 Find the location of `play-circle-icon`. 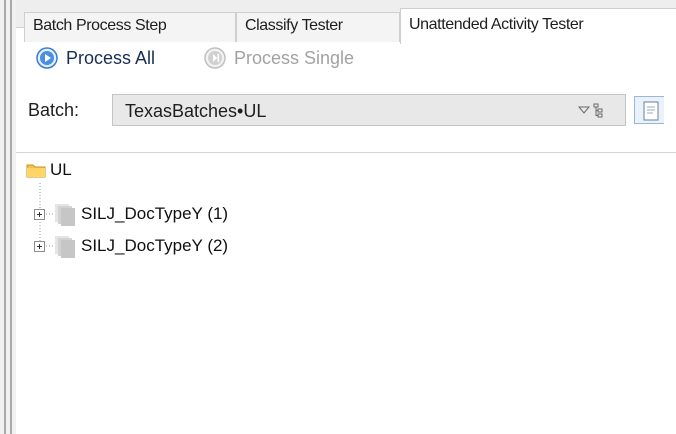

play-circle-icon is located at coordinates (47, 58).